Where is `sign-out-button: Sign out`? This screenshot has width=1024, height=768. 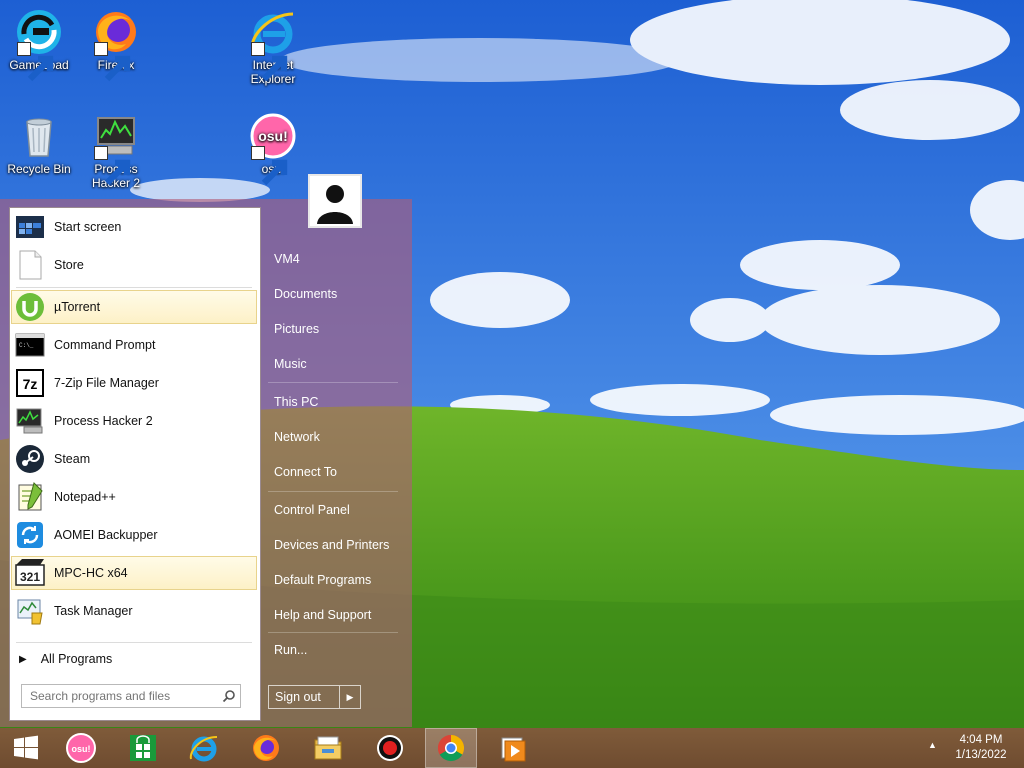
sign-out-button: Sign out is located at coordinates (304, 697).